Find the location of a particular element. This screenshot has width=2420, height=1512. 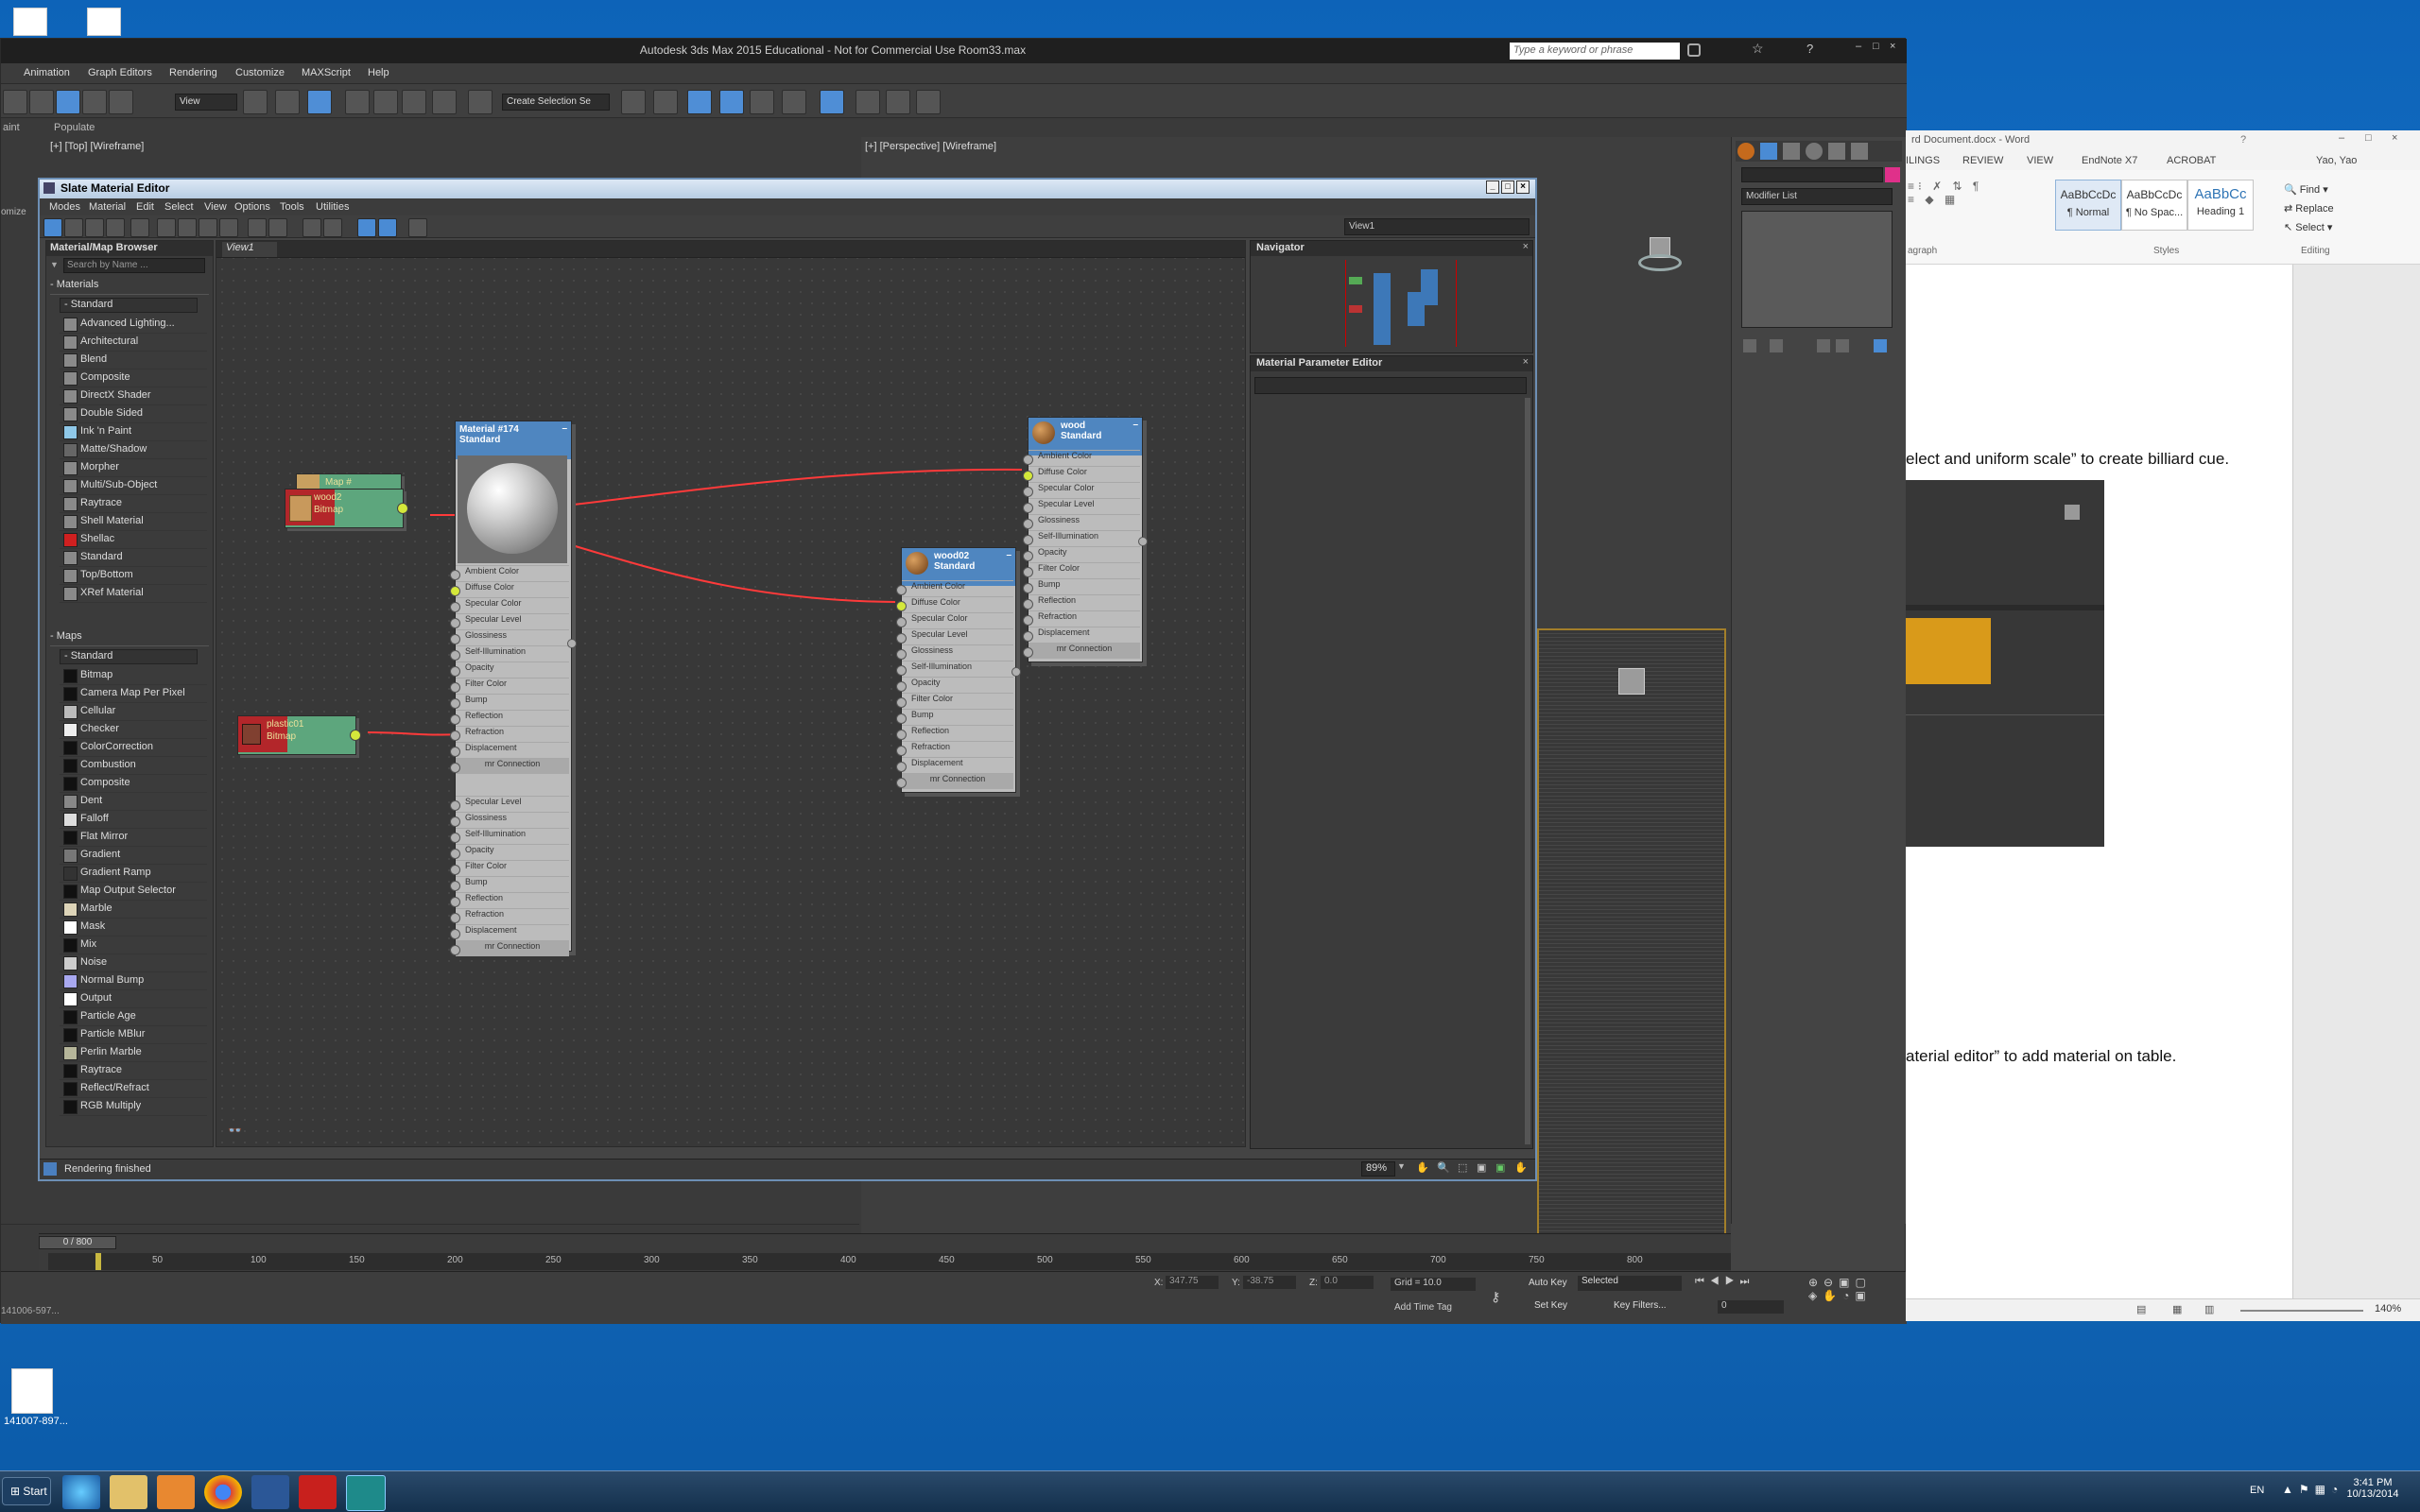

wood02-slot: mr Connection is located at coordinates (954, 781).